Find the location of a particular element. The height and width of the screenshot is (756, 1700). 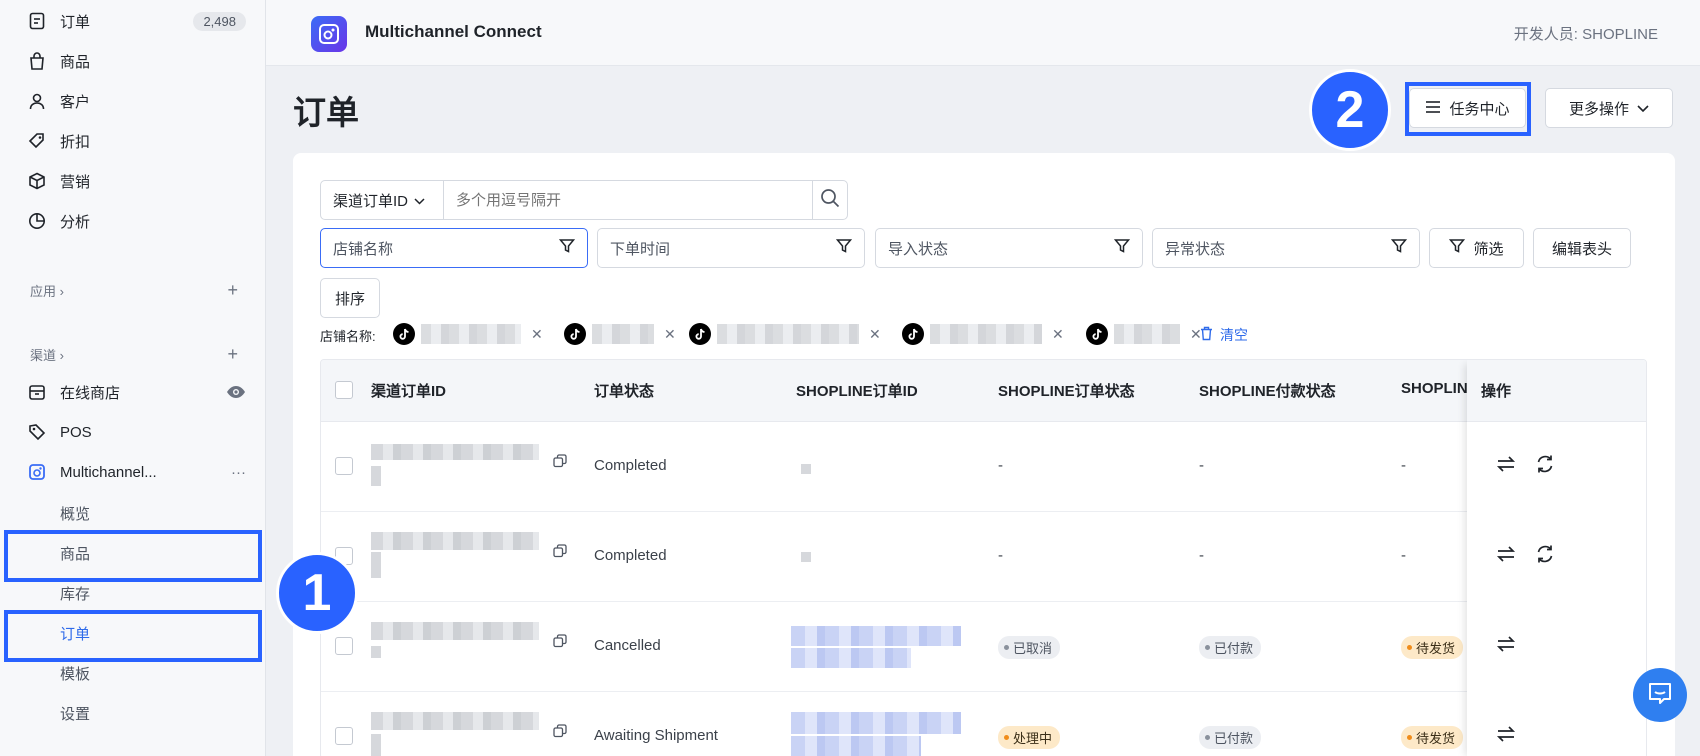

more-actions-button: 更多操作 is located at coordinates (1609, 108).